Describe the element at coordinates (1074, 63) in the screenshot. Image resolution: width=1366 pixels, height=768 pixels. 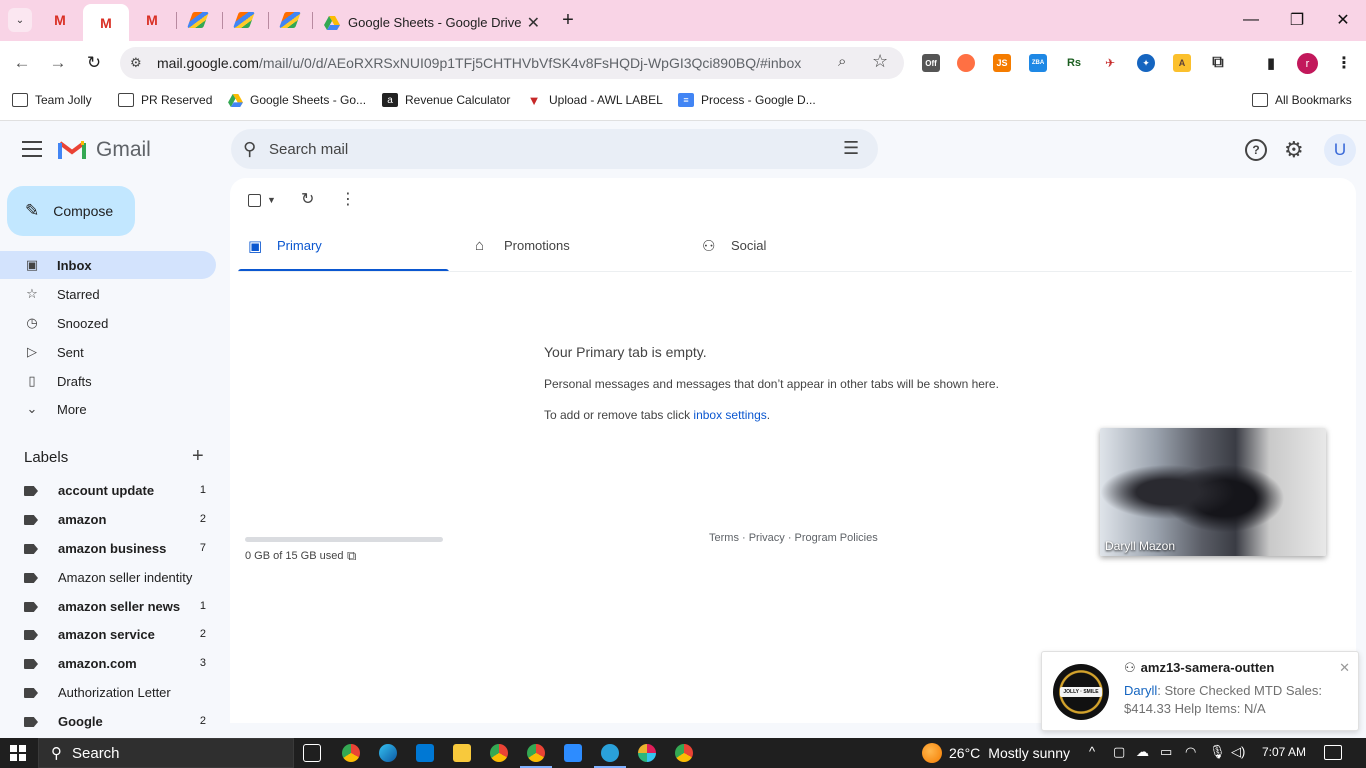
I see `extension-rs-icon: Rs` at that location.